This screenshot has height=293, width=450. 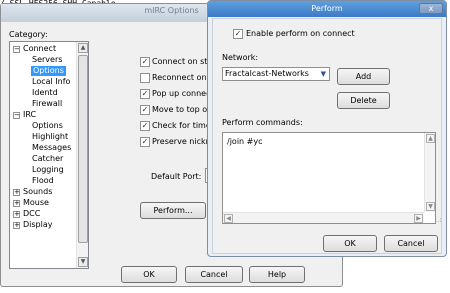 What do you see at coordinates (363, 76) in the screenshot?
I see `add-button: Add` at bounding box center [363, 76].